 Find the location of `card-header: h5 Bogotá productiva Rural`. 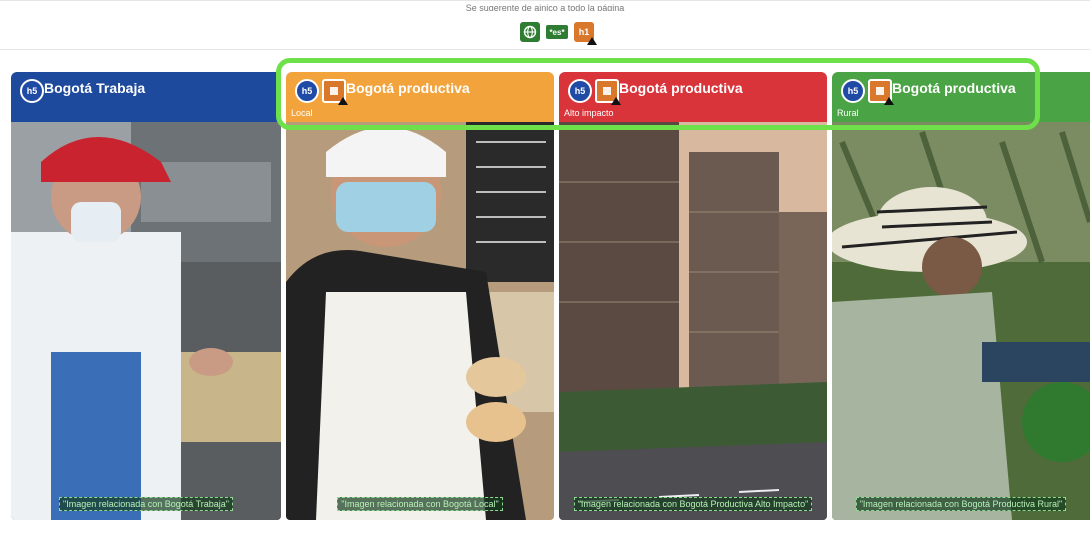

card-header: h5 Bogotá productiva Rural is located at coordinates (961, 97).